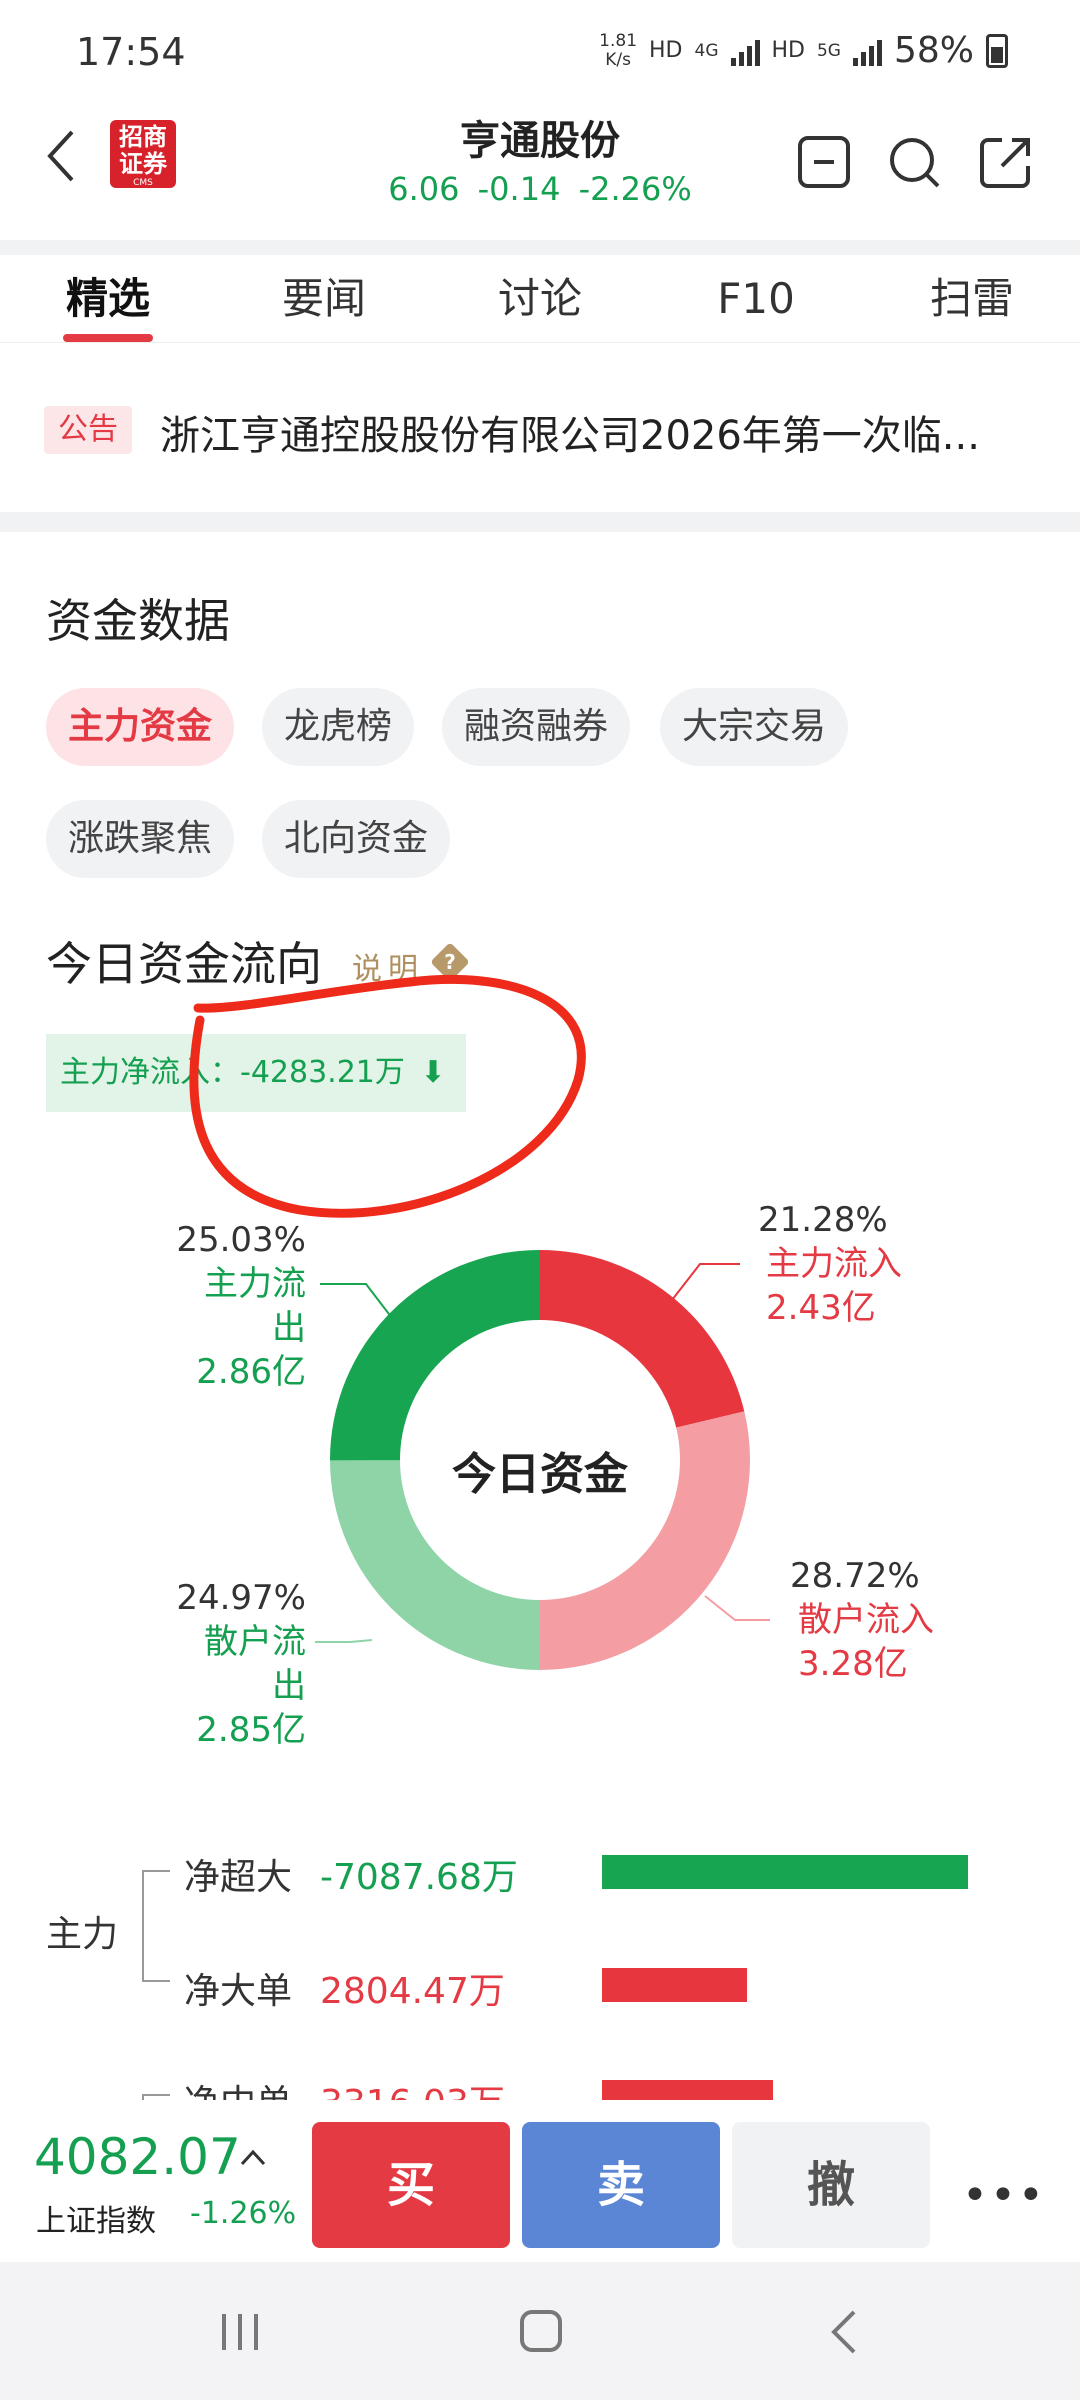  I want to click on index-value: 4082.07, so click(137, 2157).